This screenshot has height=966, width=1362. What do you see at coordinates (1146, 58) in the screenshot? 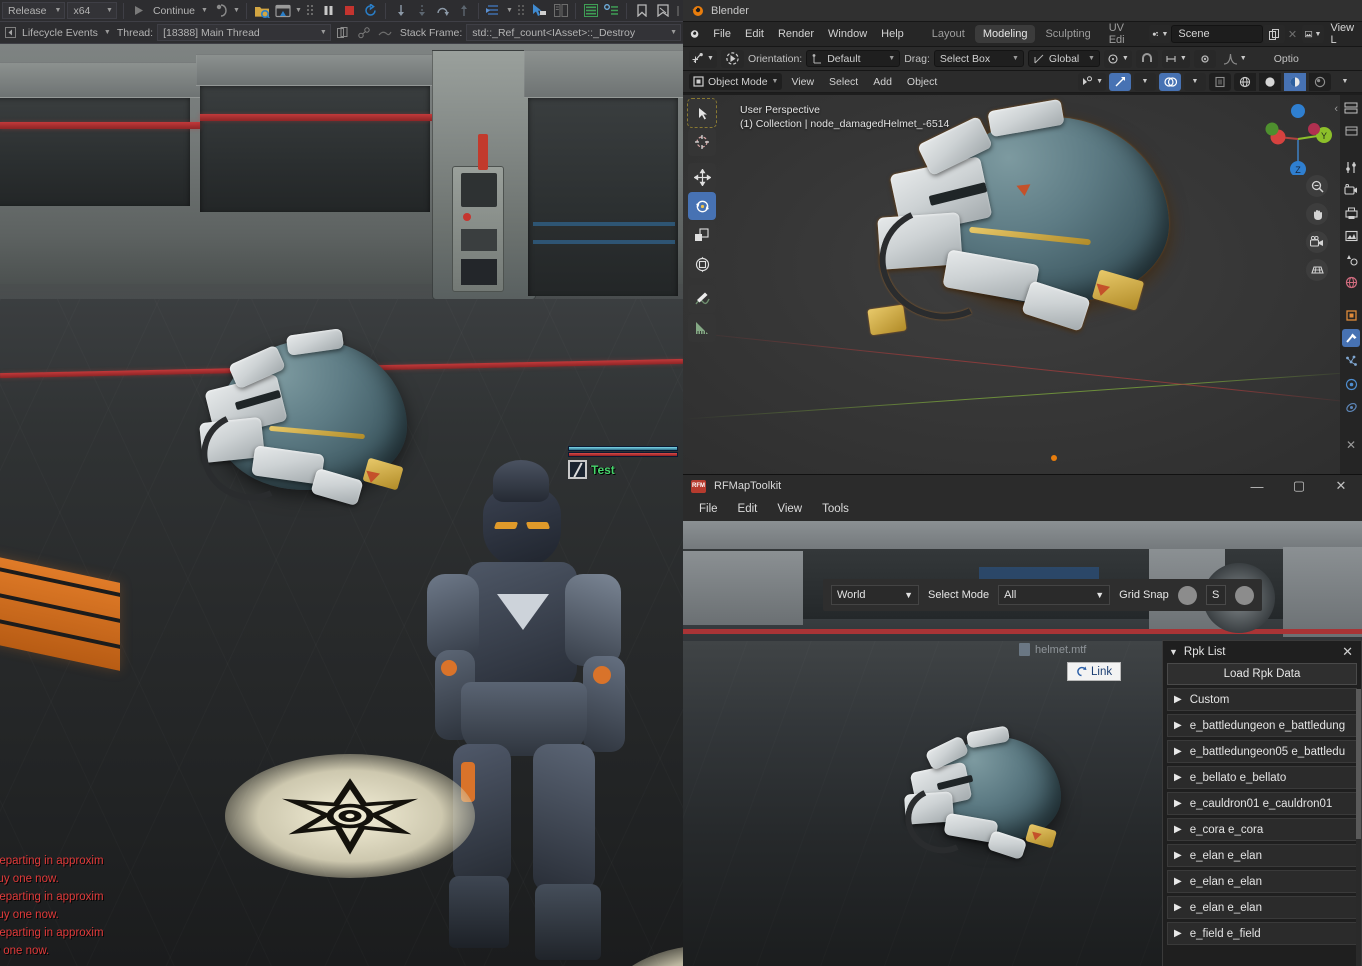
I see `snap-magnet-icon` at bounding box center [1146, 58].